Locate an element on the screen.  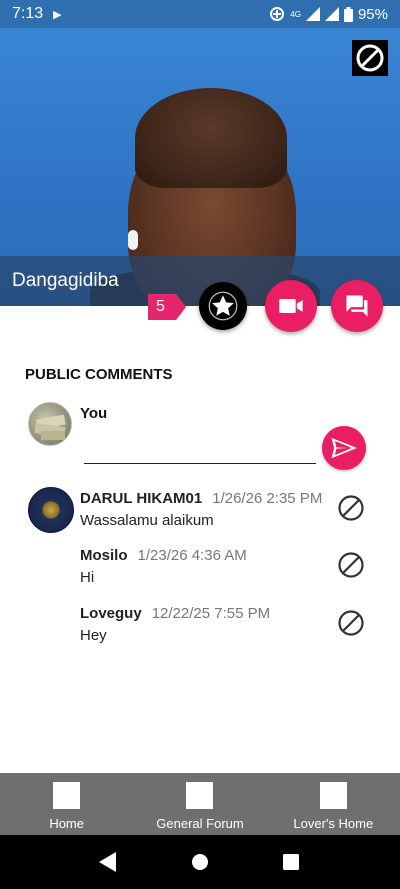
send-comment-button is located at coordinates (344, 448).